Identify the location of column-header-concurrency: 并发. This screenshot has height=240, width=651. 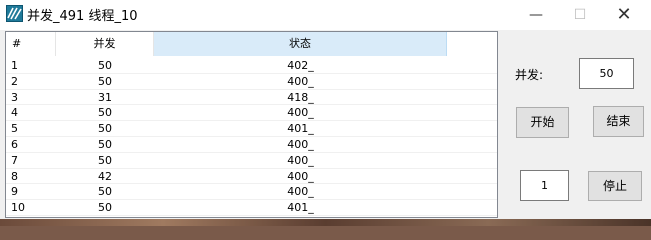
(105, 44).